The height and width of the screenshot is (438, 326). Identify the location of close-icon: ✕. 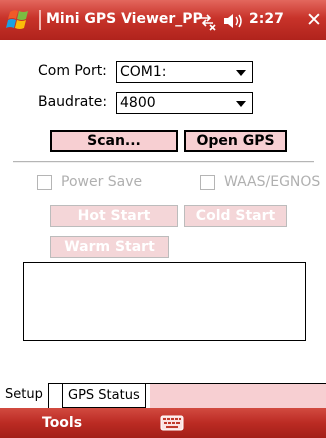
(314, 20).